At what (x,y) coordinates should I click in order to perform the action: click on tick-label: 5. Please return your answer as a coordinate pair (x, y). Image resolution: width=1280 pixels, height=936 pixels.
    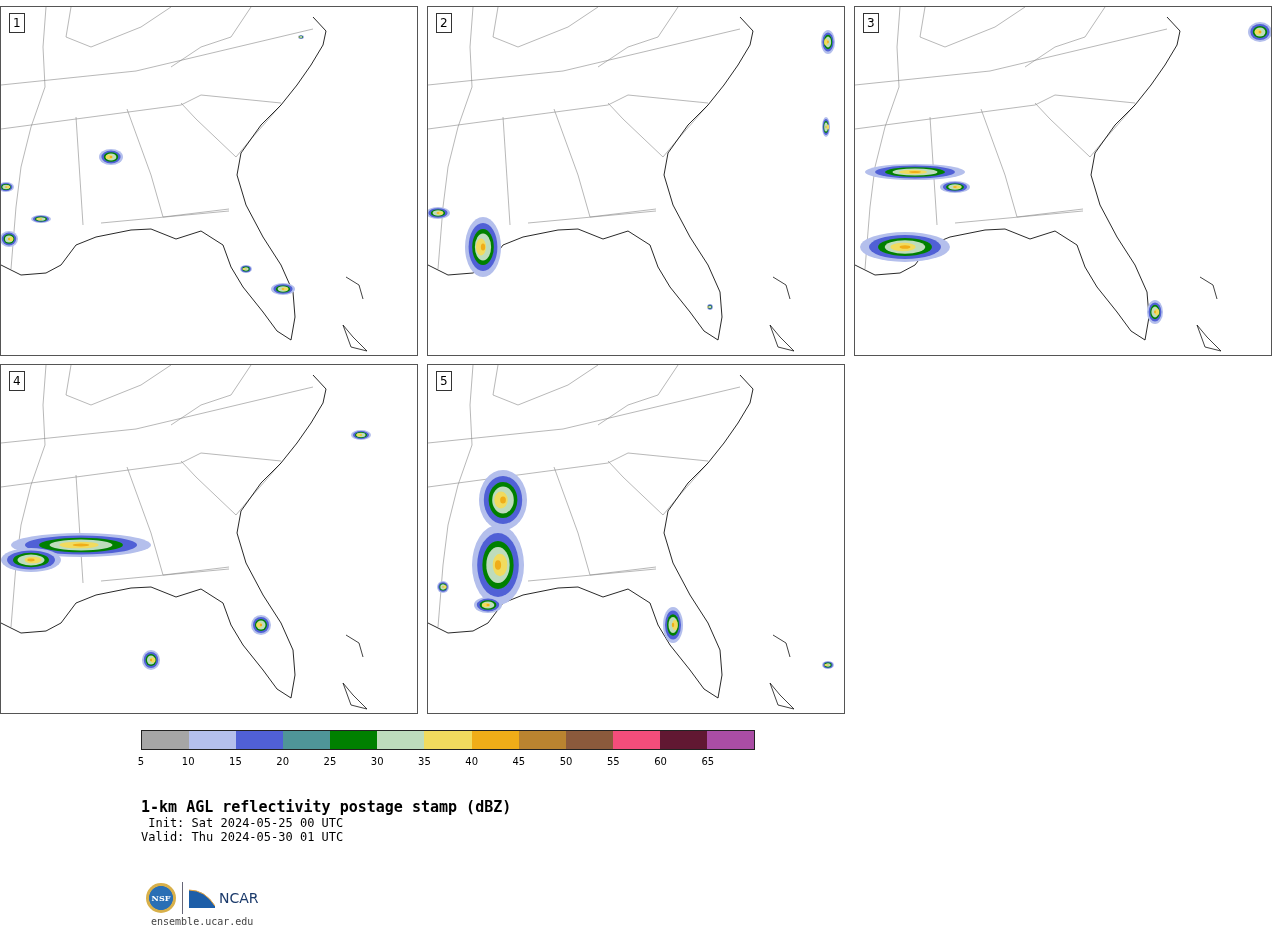
    Looking at the image, I should click on (141, 761).